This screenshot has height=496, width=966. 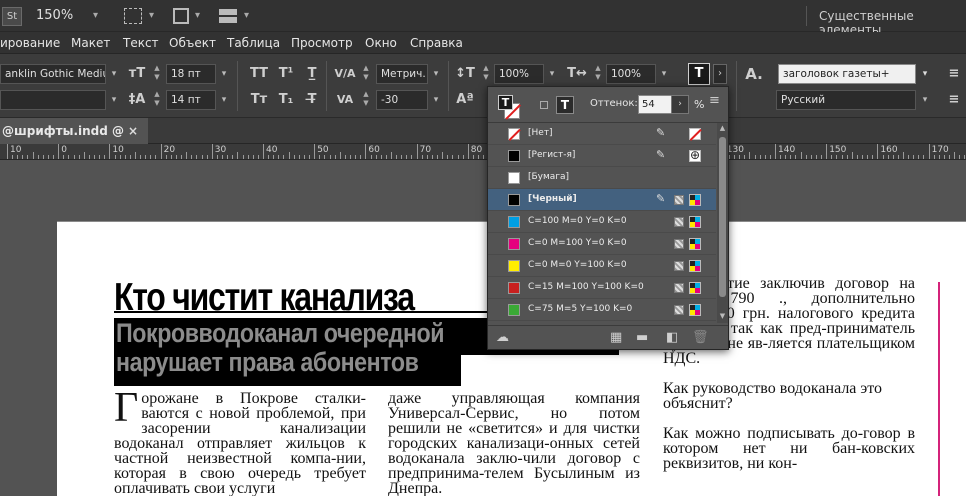 What do you see at coordinates (286, 100) in the screenshot?
I see `subscript-icon: T₁` at bounding box center [286, 100].